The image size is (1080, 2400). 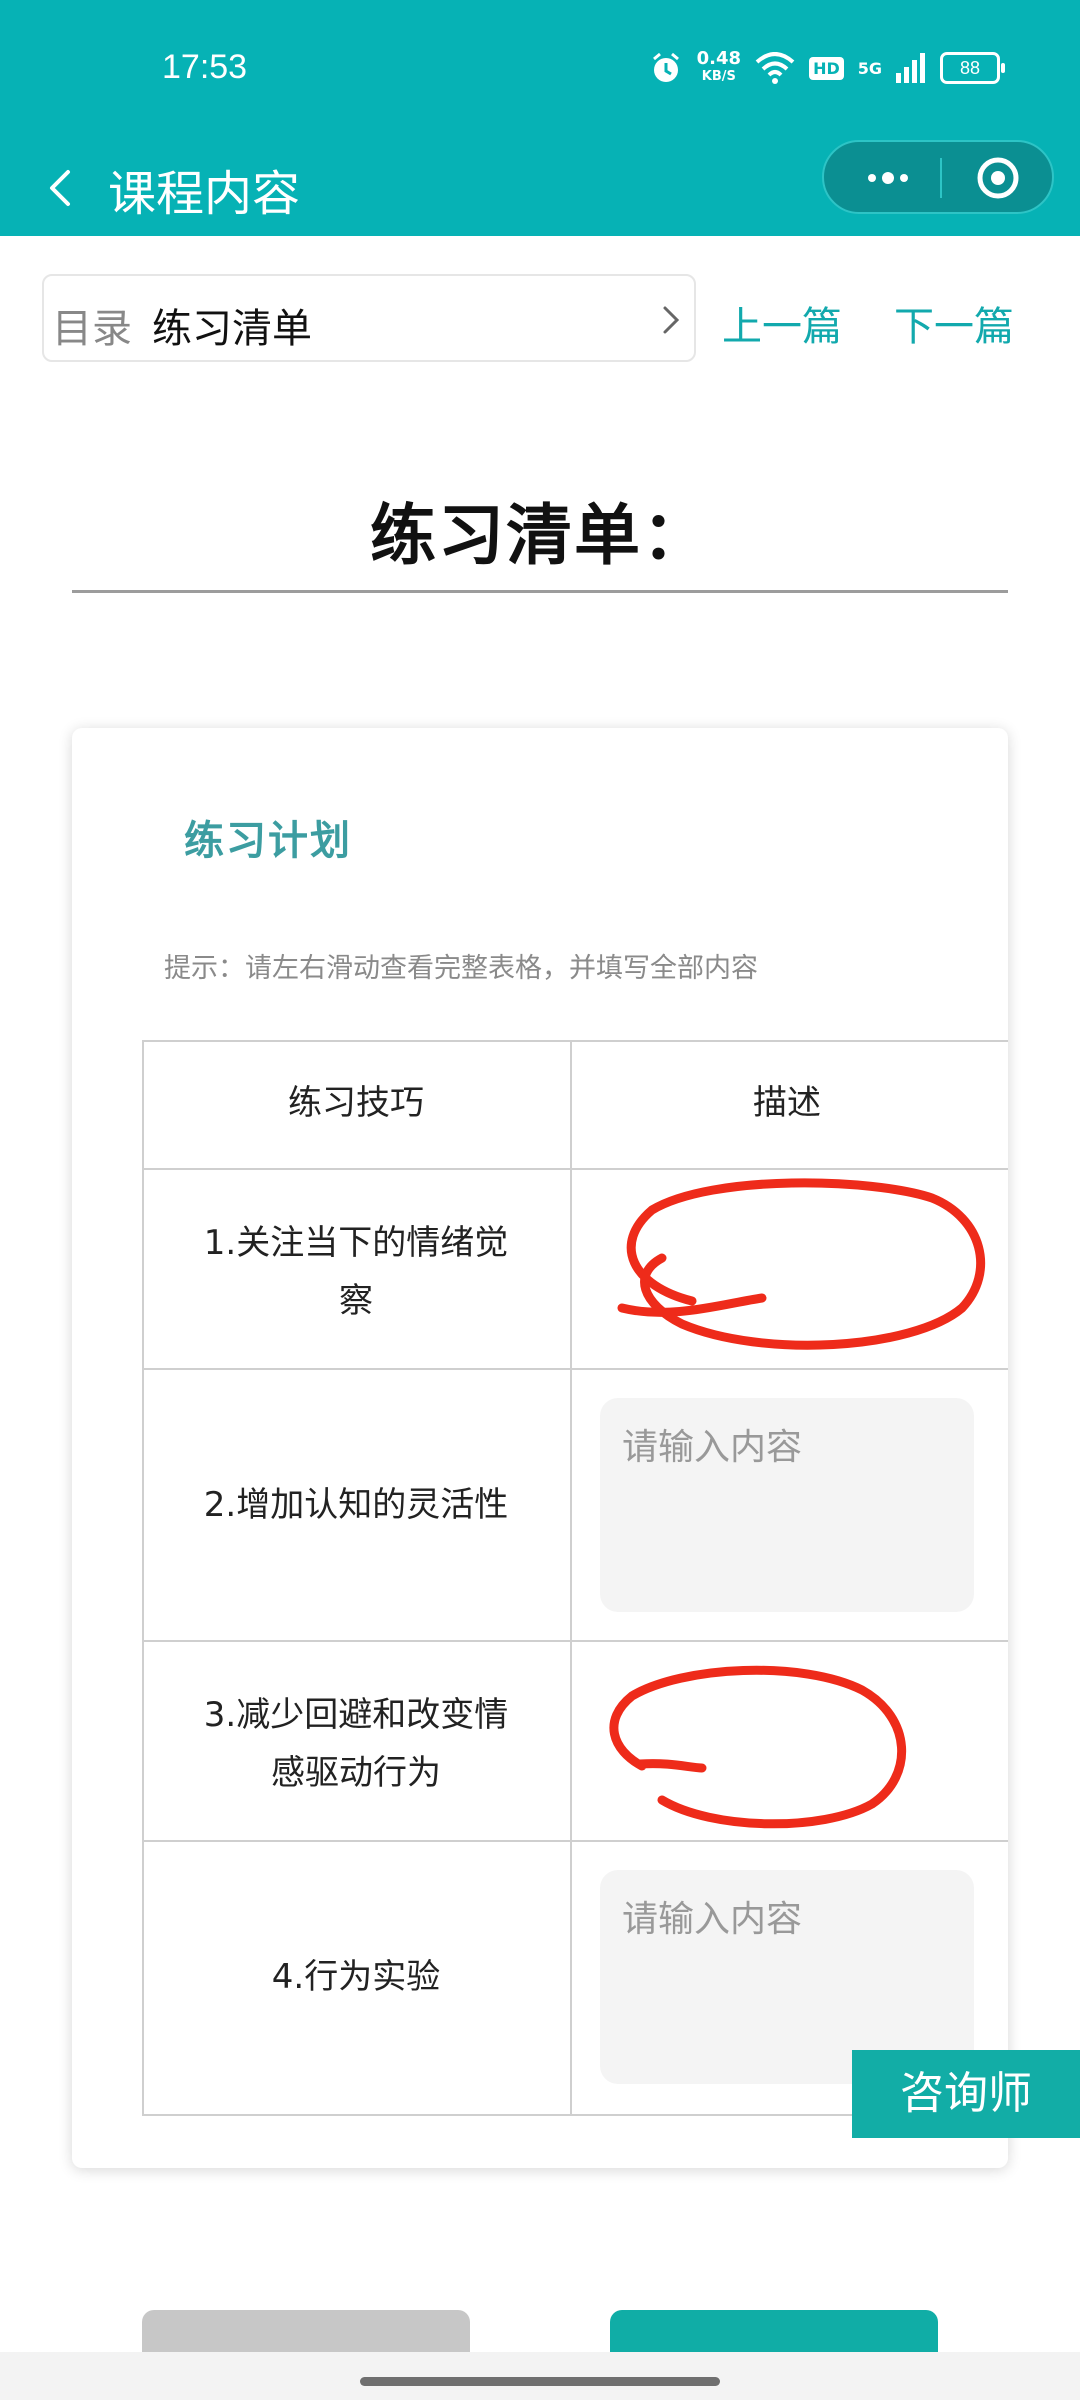 I want to click on back-arrow-icon, so click(x=60, y=188).